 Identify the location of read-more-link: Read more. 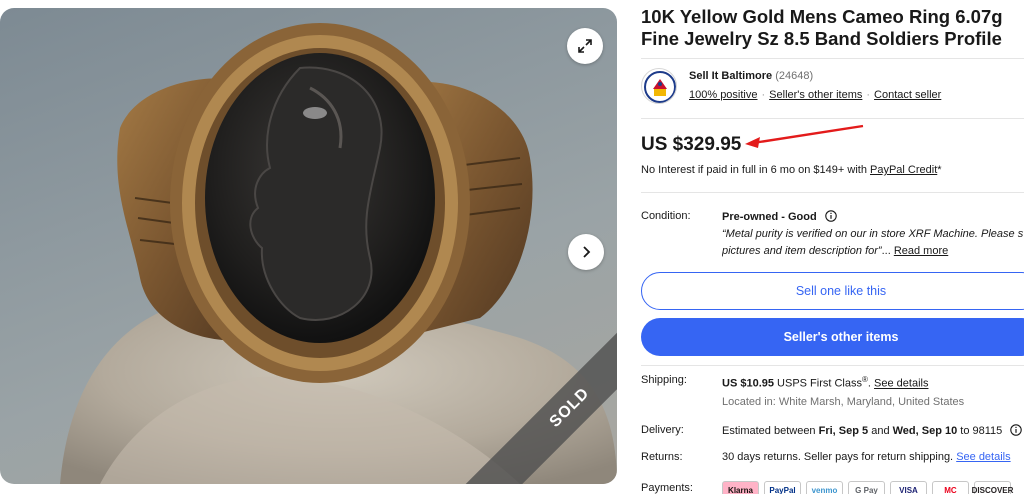
(921, 251).